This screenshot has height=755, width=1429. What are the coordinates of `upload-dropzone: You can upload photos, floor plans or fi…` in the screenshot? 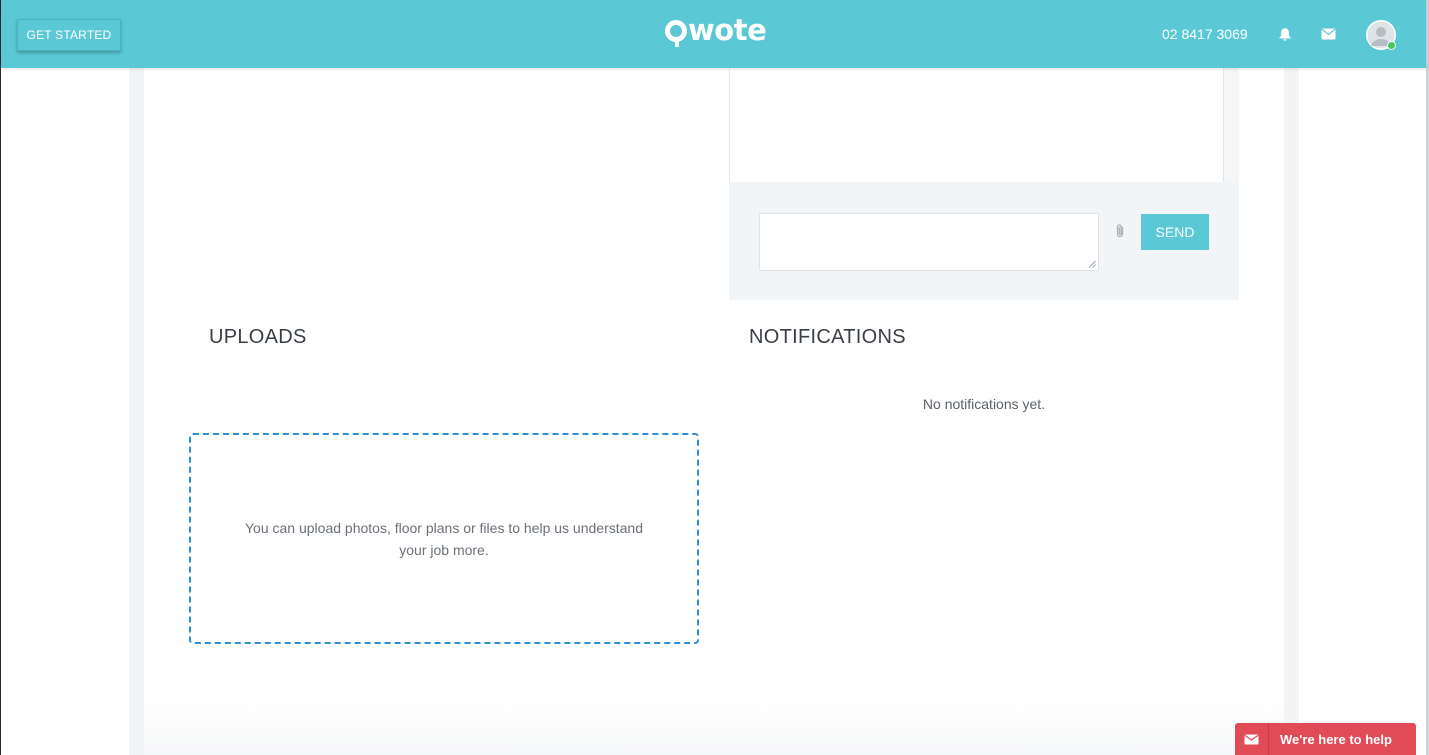 It's located at (444, 538).